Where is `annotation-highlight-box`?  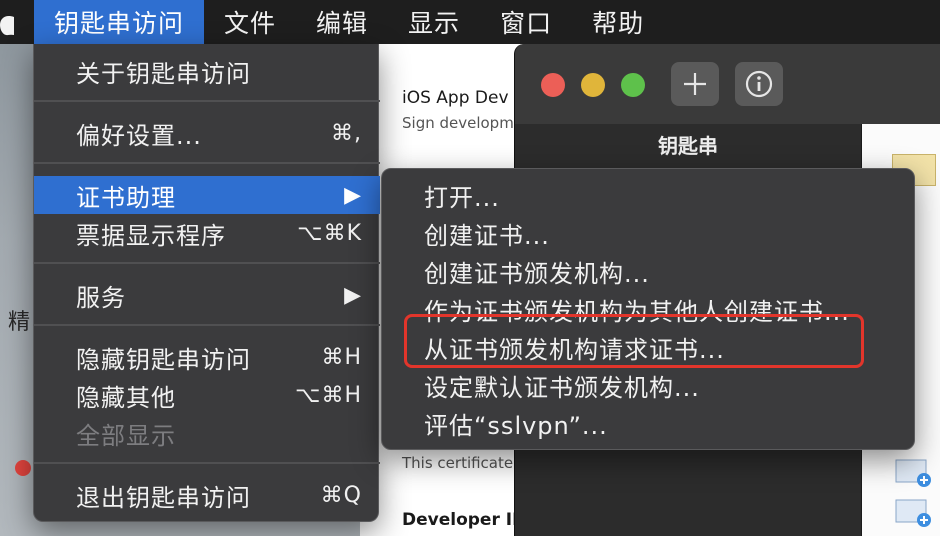 annotation-highlight-box is located at coordinates (634, 341).